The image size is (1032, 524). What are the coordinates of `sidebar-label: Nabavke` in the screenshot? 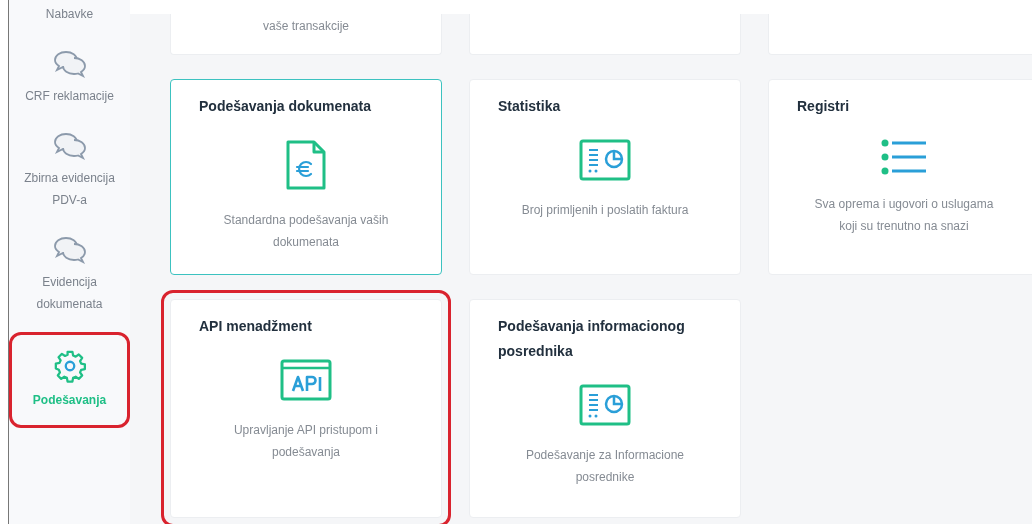 It's located at (69, 14).